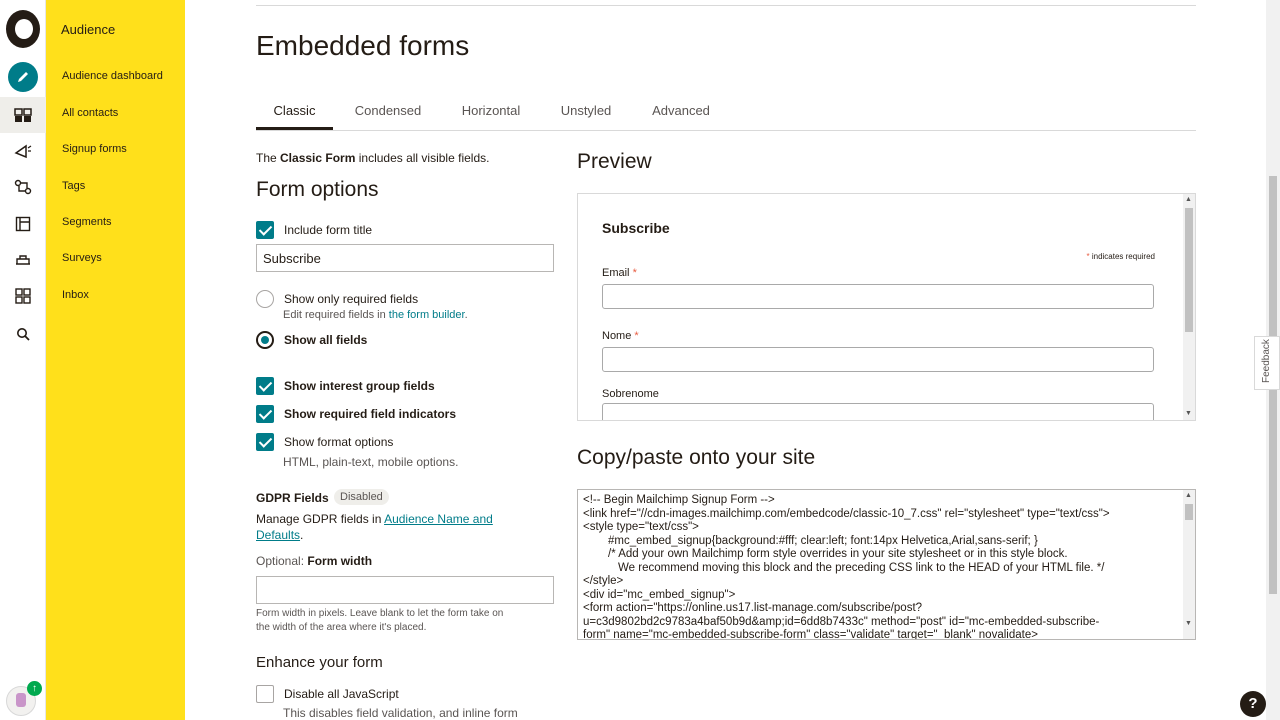  What do you see at coordinates (23, 115) in the screenshot?
I see `audience-icon` at bounding box center [23, 115].